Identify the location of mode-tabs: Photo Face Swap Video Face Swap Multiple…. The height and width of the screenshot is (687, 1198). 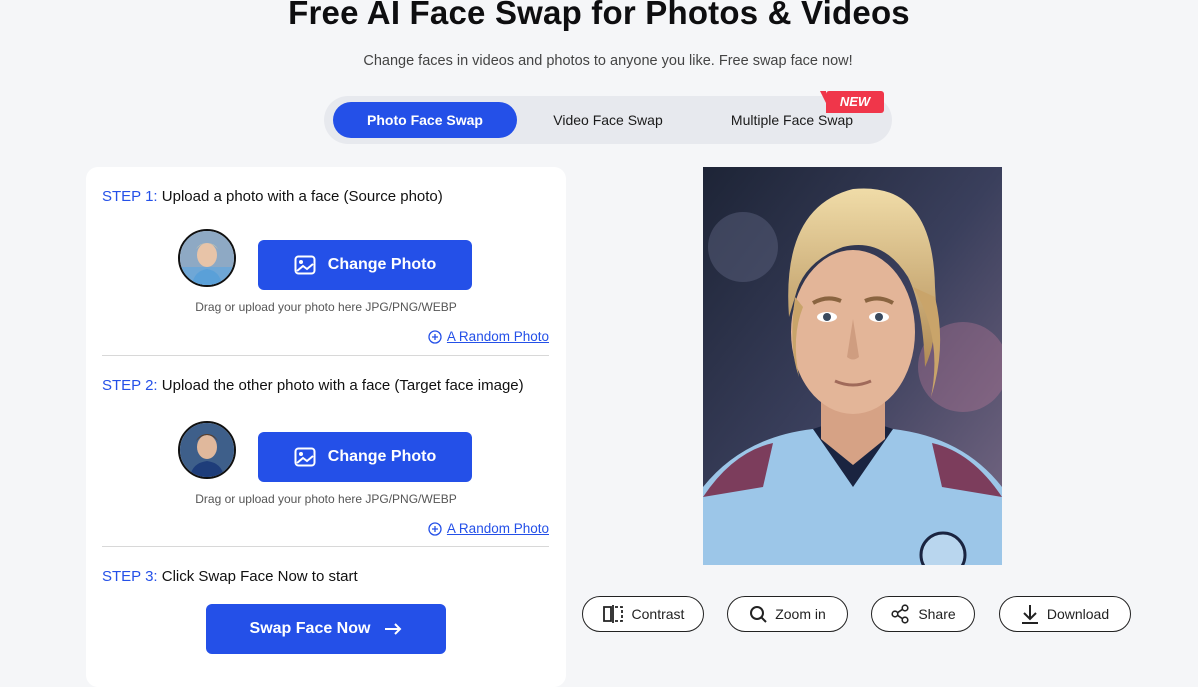
(608, 117).